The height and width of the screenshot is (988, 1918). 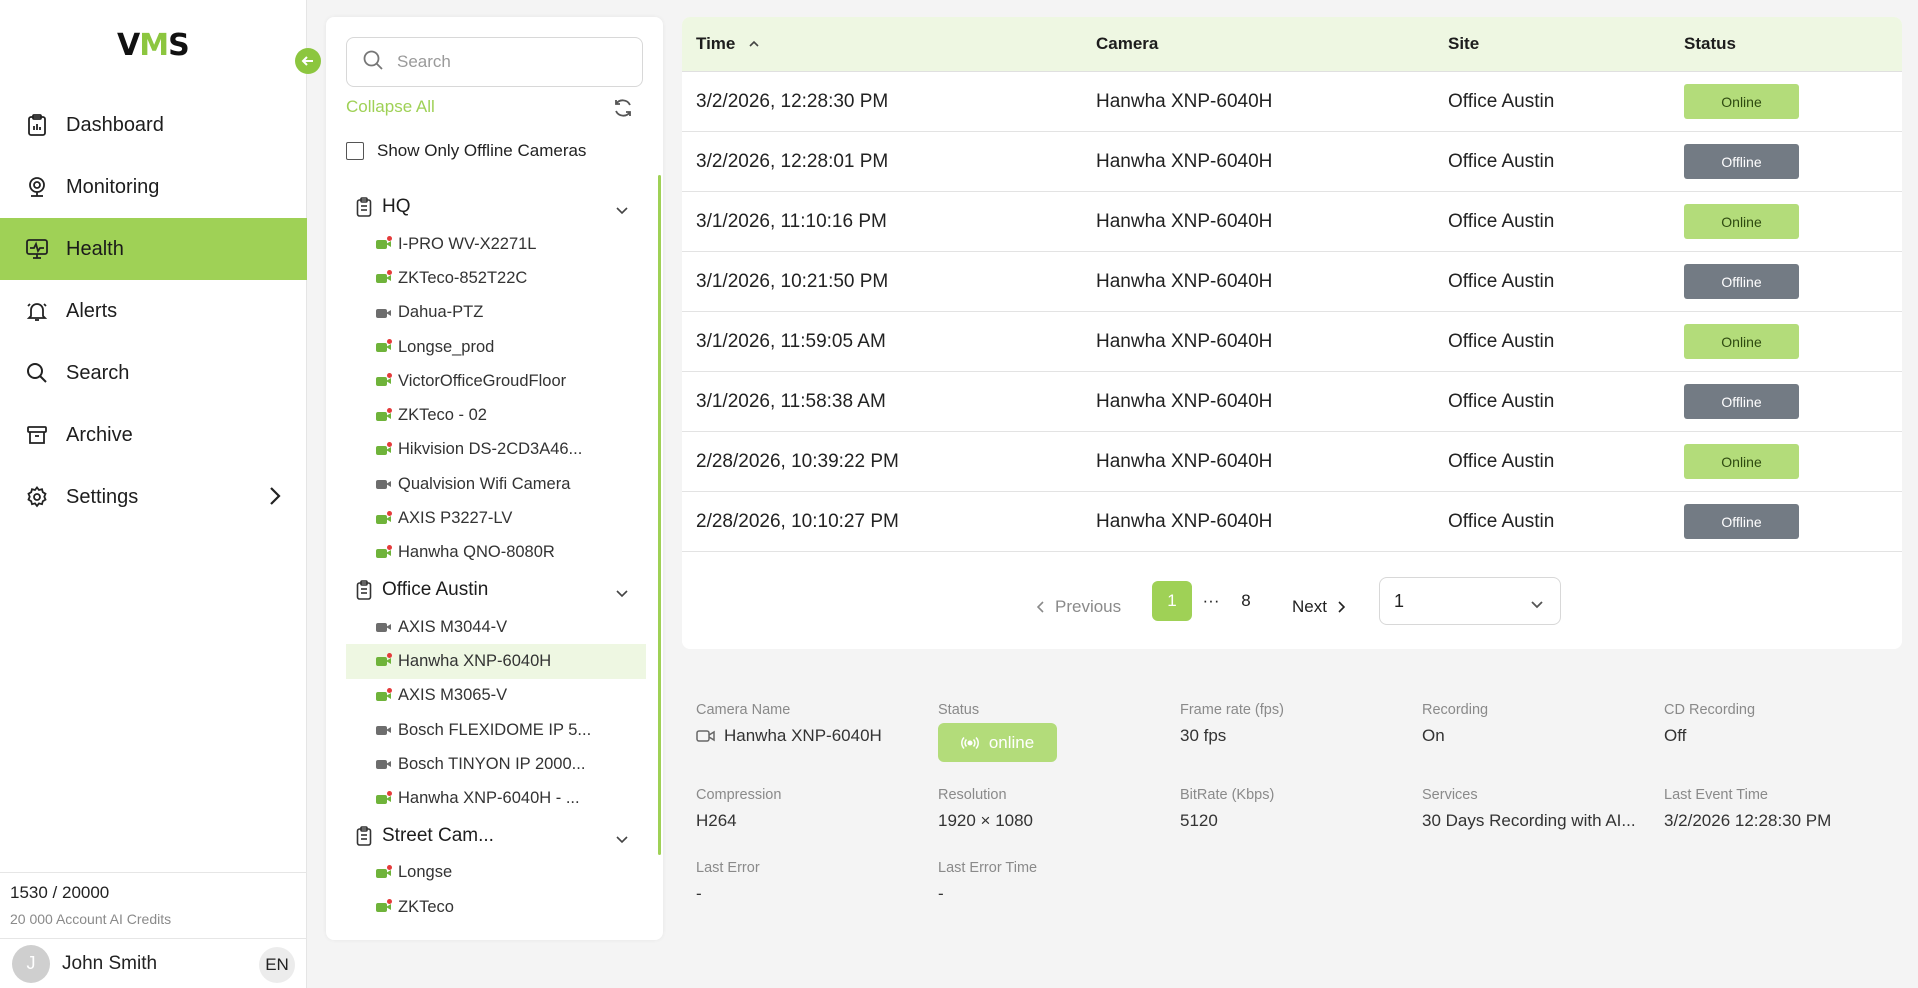 I want to click on page-1-button: 1, so click(x=1172, y=601).